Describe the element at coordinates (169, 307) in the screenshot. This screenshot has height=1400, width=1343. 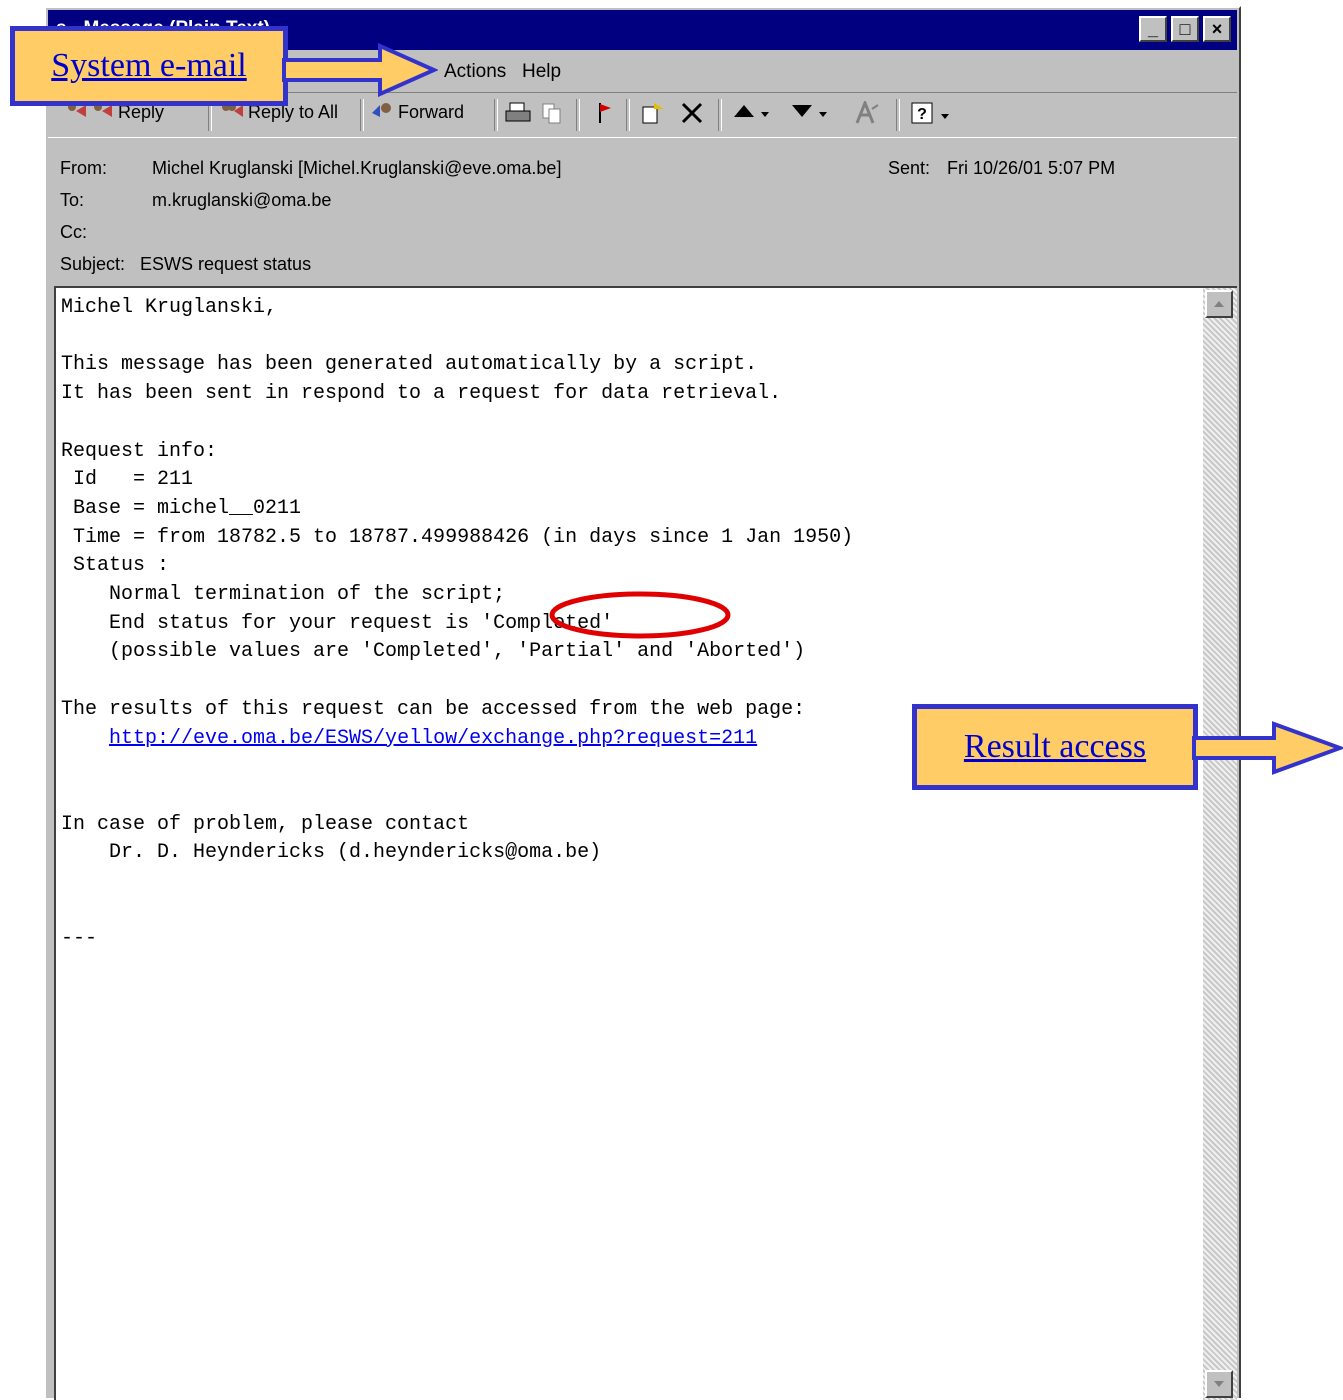
I see `greeting: Michel Kruglanski,` at that location.